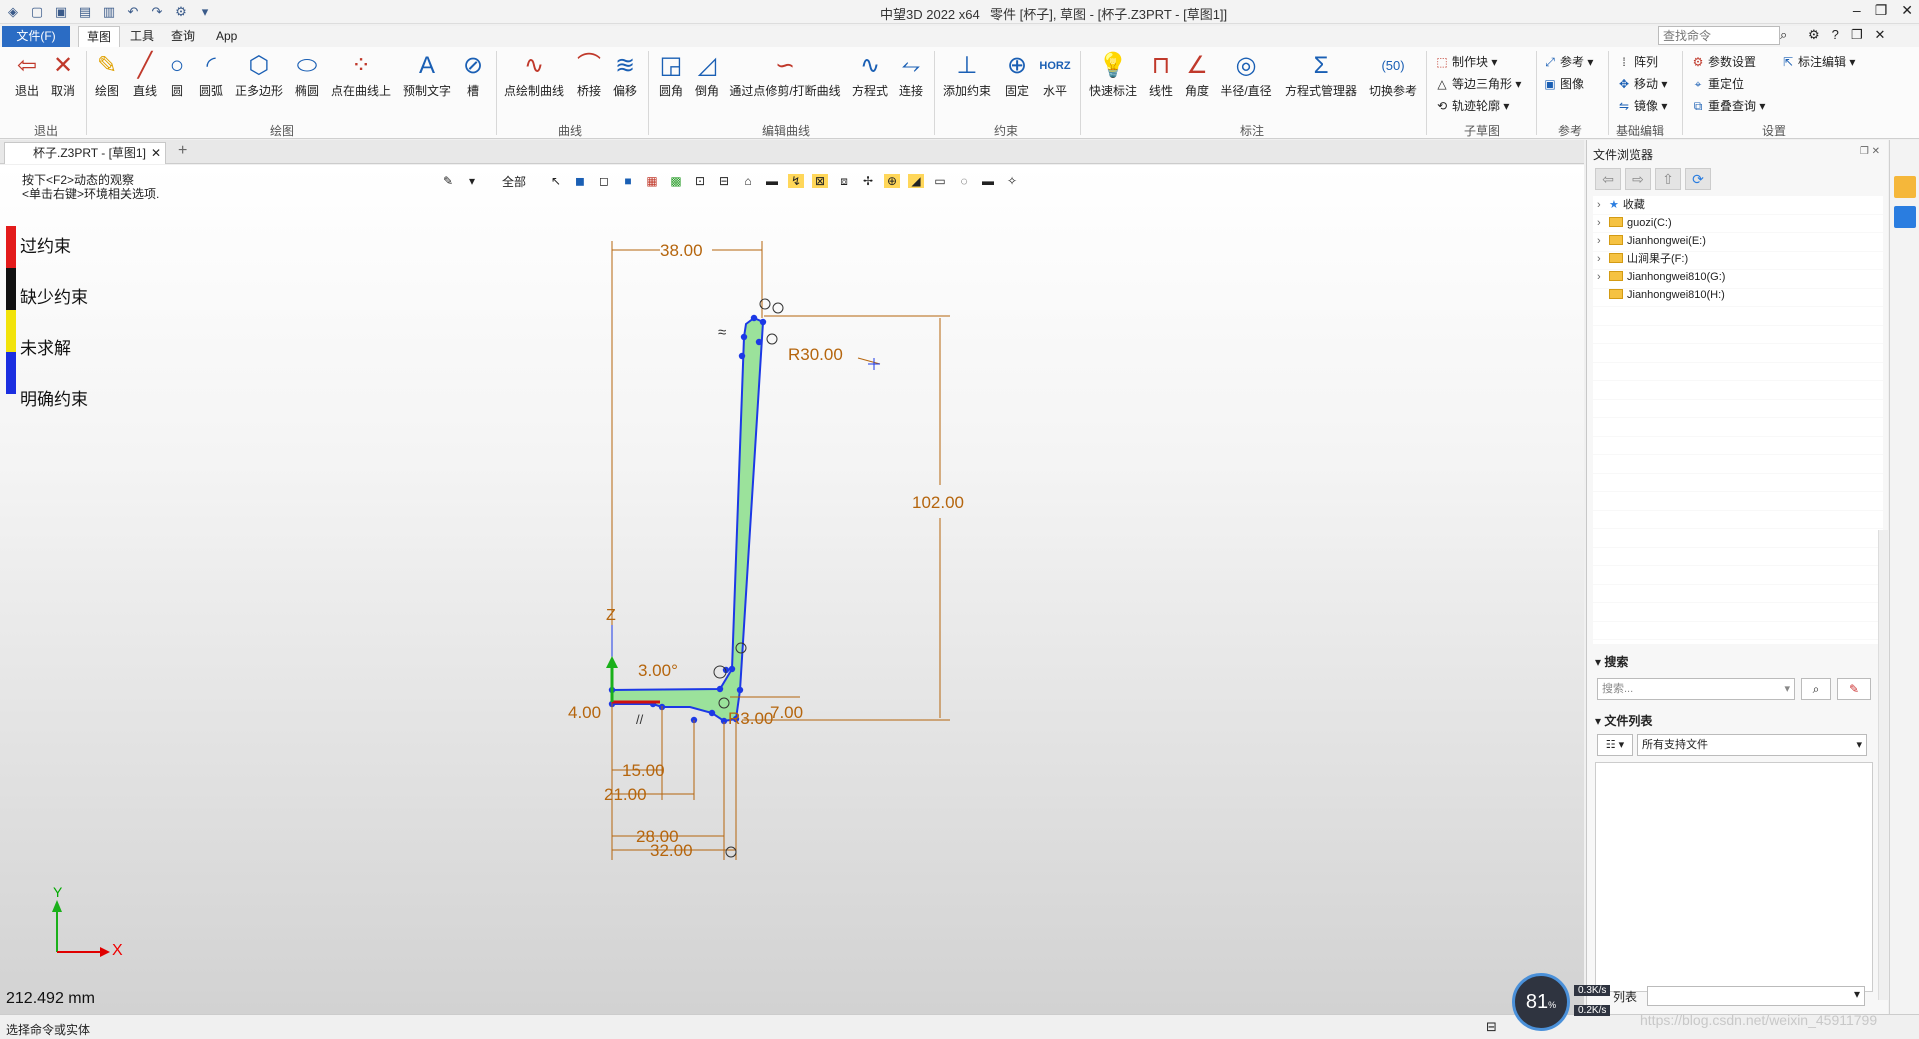 The width and height of the screenshot is (1919, 1039). What do you see at coordinates (1246, 74) in the screenshot?
I see `radius-dim-button: ◎ 半径/直径` at bounding box center [1246, 74].